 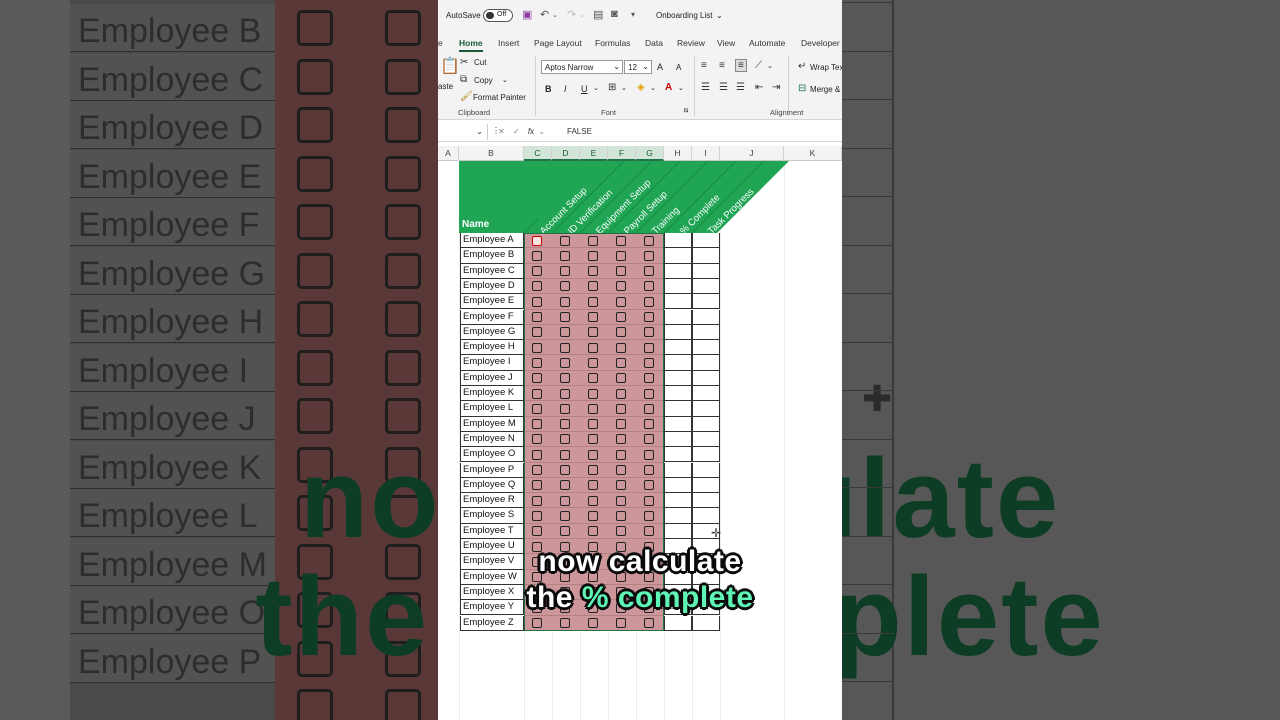 I want to click on employee-name-cell: Employee L, so click(x=492, y=409).